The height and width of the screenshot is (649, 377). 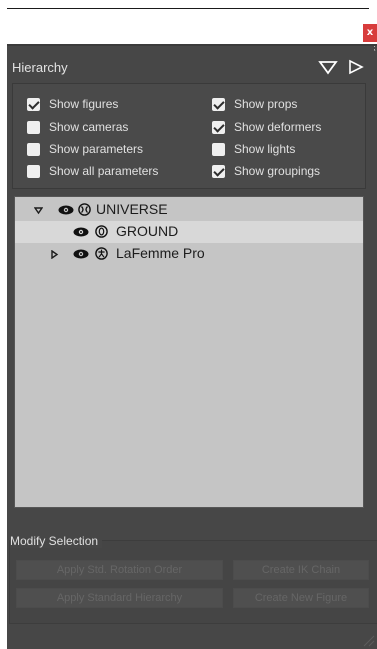 What do you see at coordinates (301, 570) in the screenshot?
I see `create-ik-chain-button: Create IK Chain` at bounding box center [301, 570].